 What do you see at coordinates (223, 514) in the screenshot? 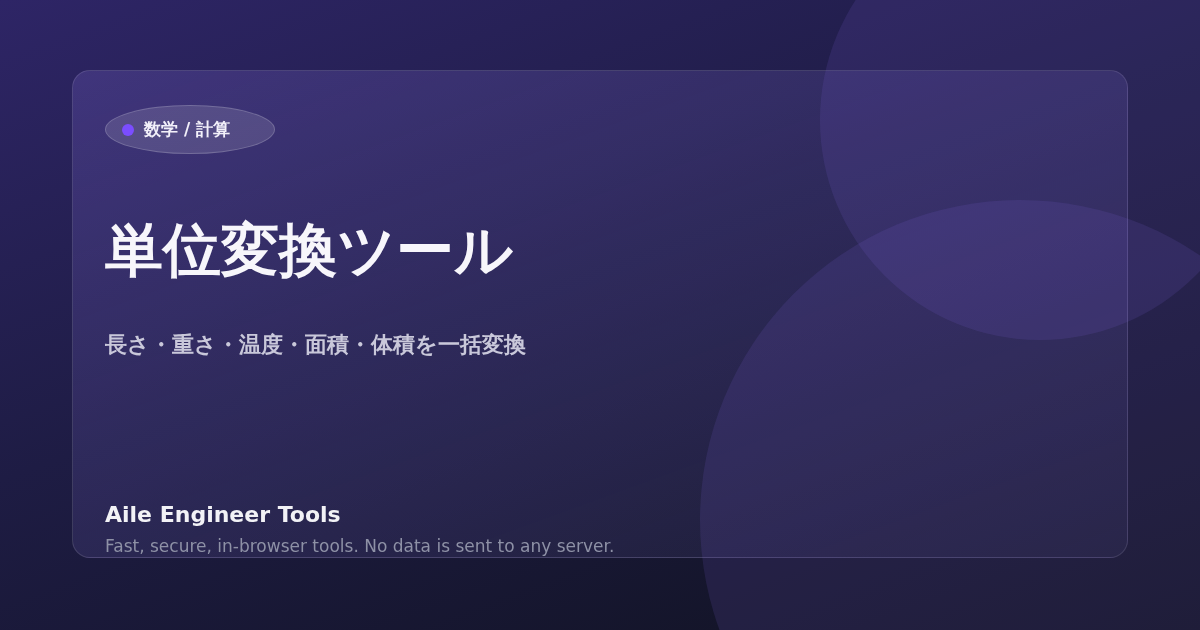
I see `brand-name: Aile Engineer Tools` at bounding box center [223, 514].